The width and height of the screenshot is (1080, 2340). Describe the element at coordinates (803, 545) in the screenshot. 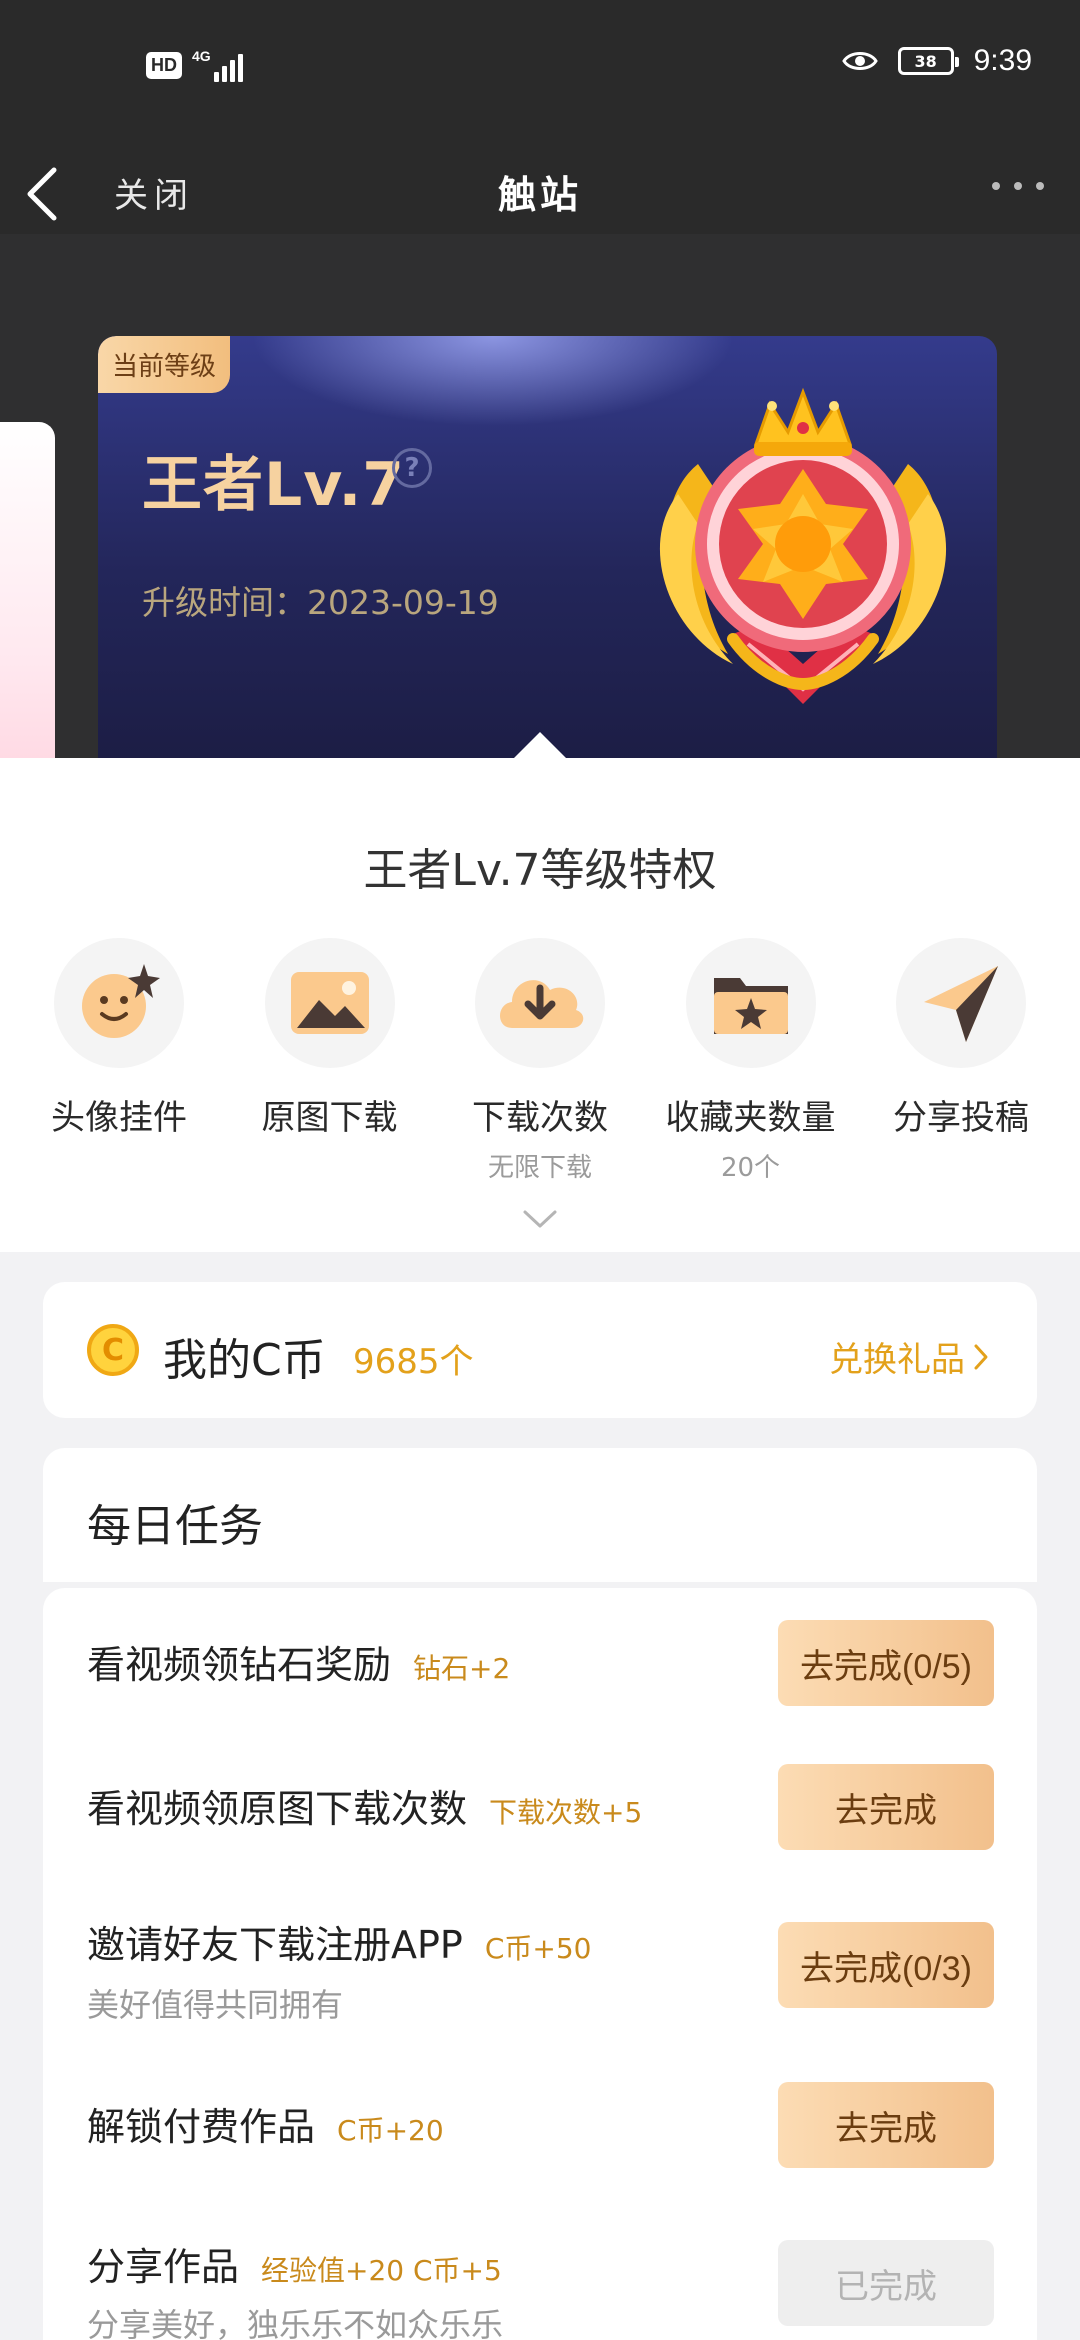

I see `king-level-badge-icon` at that location.